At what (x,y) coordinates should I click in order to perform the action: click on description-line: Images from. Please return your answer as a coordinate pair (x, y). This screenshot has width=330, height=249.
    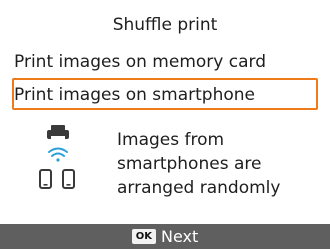
    Looking at the image, I should click on (171, 140).